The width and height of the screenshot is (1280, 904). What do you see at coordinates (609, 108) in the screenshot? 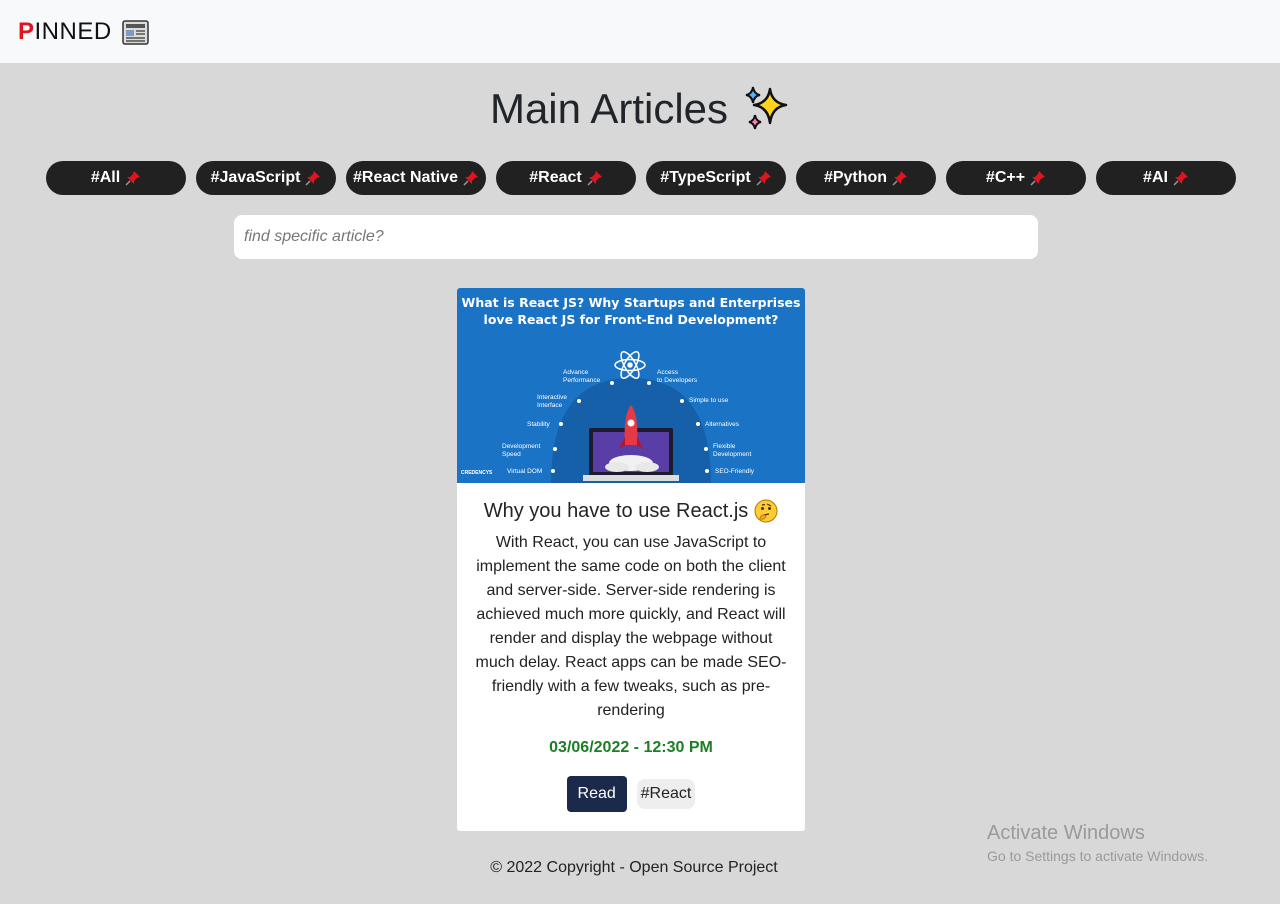
I see `page-title-text: Main Articles` at bounding box center [609, 108].